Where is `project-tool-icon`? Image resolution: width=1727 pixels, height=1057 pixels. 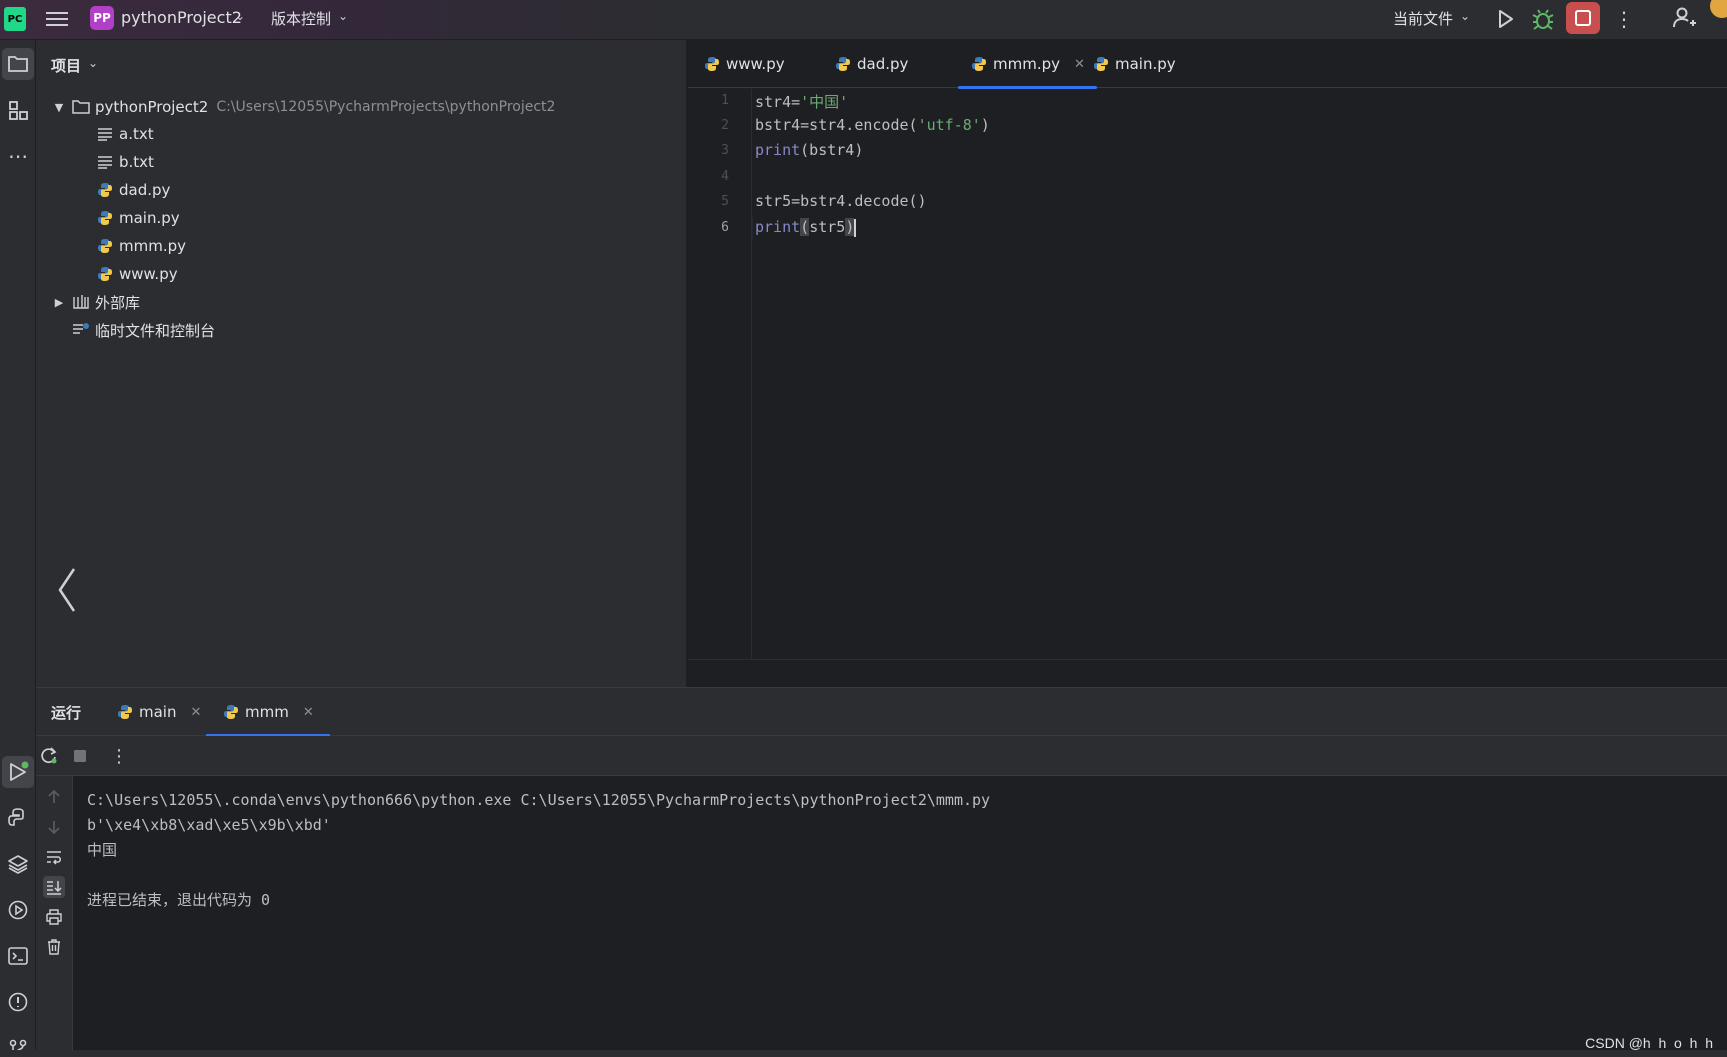 project-tool-icon is located at coordinates (18, 64).